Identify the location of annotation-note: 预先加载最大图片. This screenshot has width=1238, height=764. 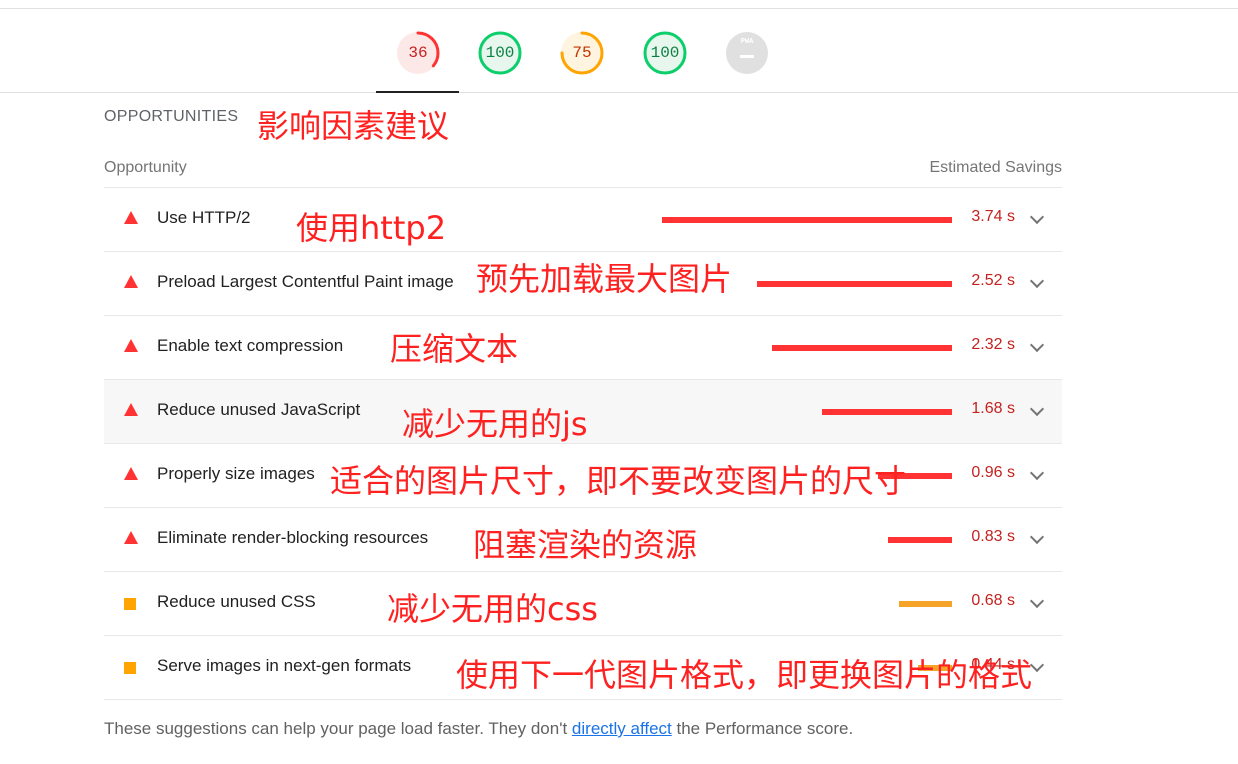
(604, 279).